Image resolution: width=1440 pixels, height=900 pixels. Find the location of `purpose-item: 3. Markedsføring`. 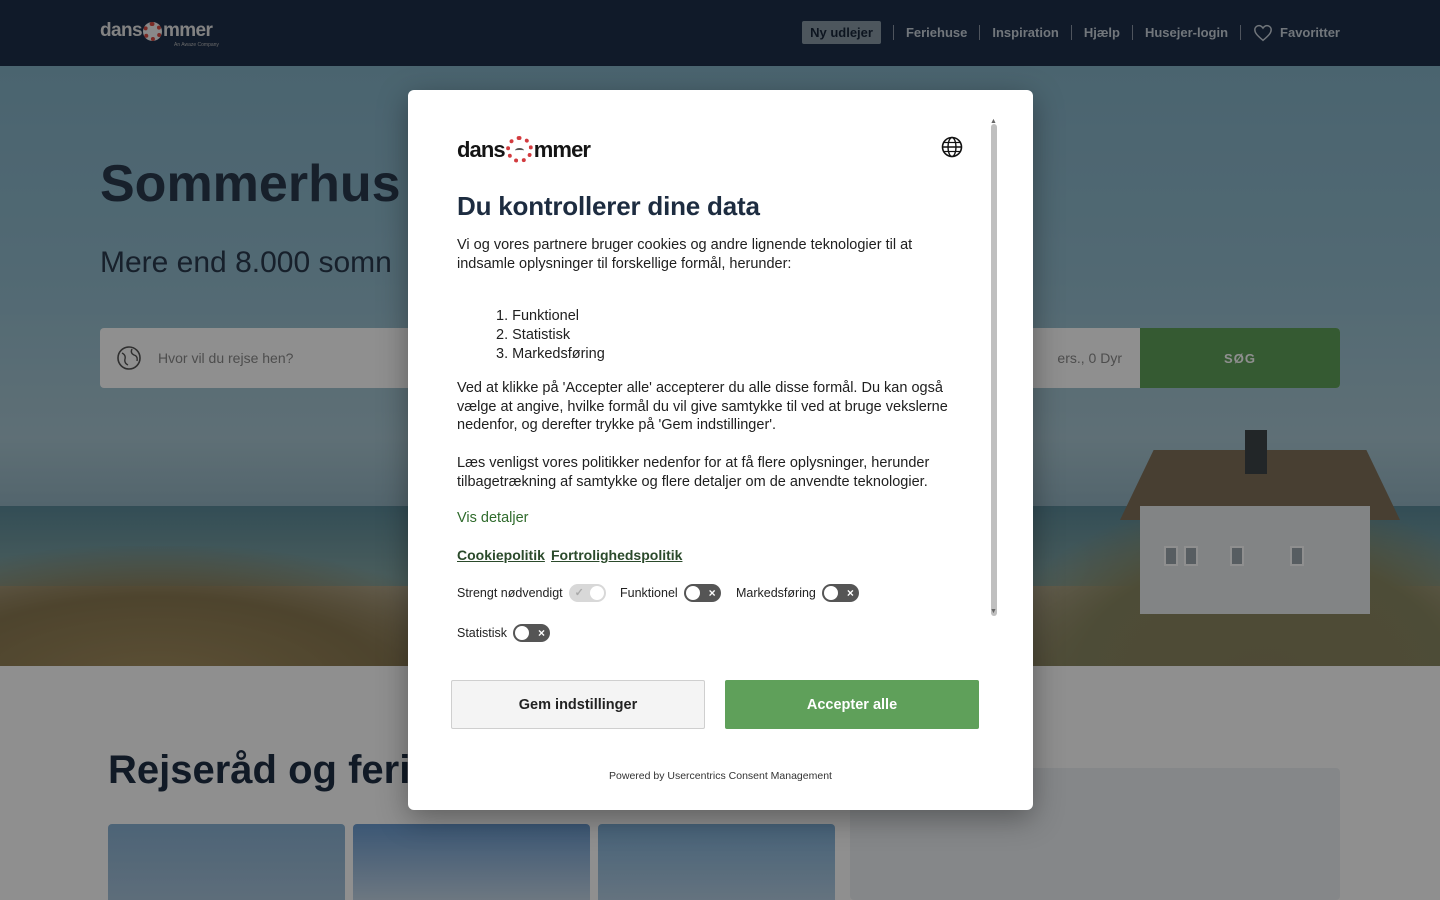

purpose-item: 3. Markedsføring is located at coordinates (550, 354).